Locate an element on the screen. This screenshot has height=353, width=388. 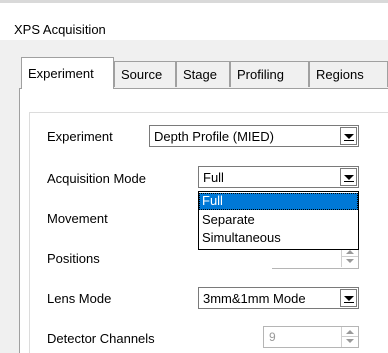
acquisition-mode-select-value: Full is located at coordinates (213, 177).